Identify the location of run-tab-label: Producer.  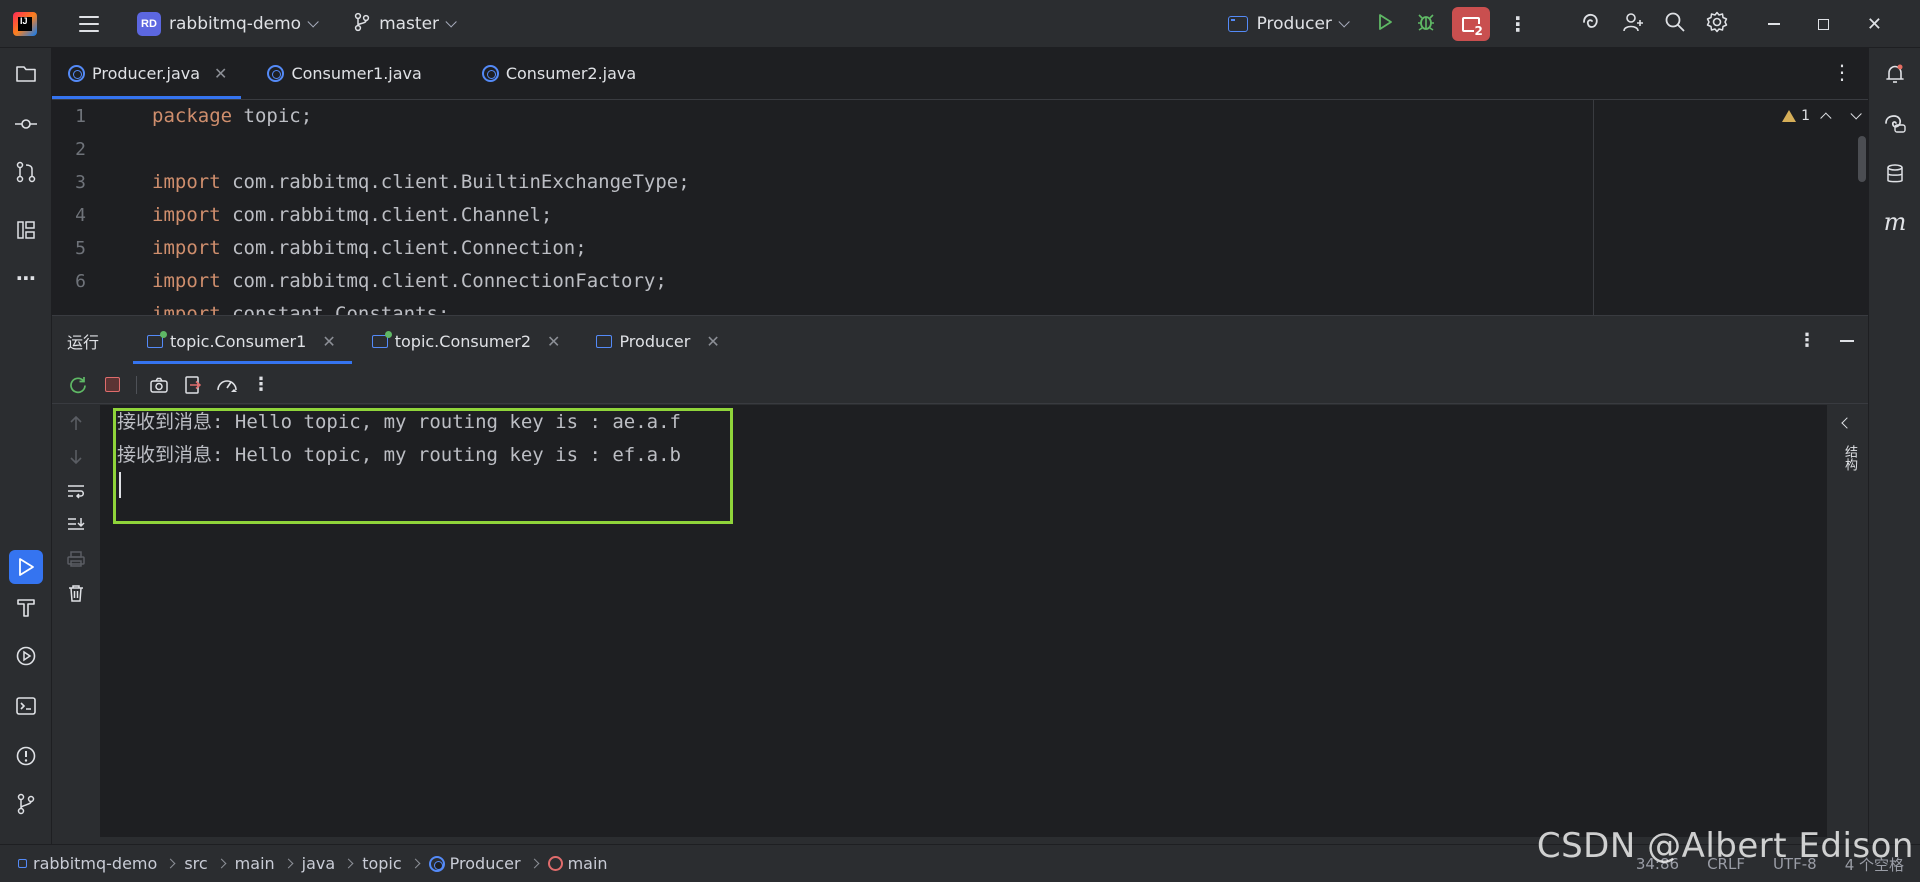
(655, 341).